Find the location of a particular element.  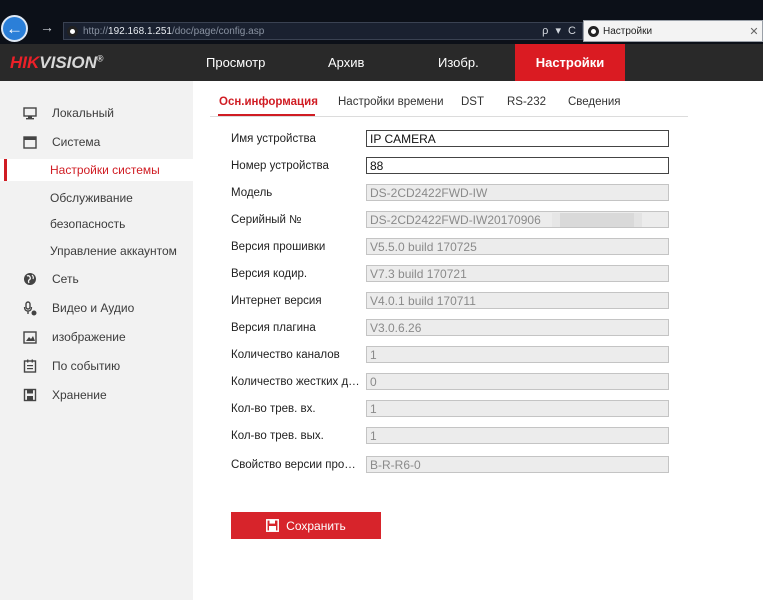

forward-button: → is located at coordinates (47, 27).